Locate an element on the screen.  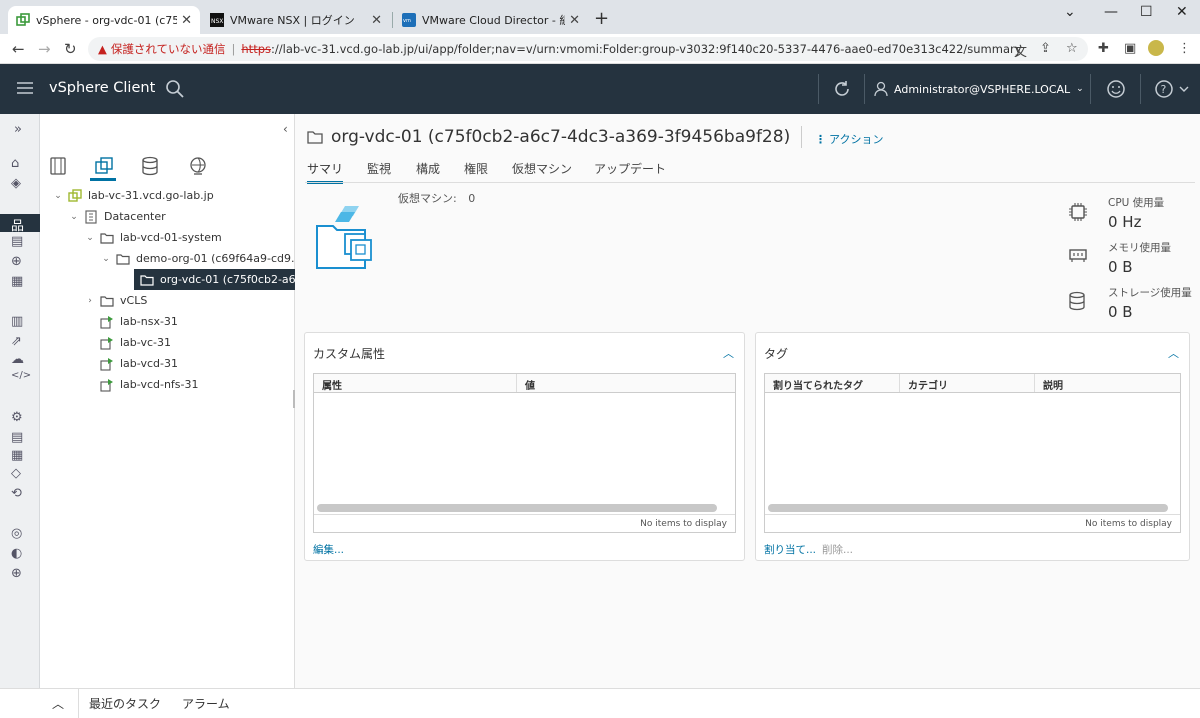
bottom-panel: ︿ 最近のタスク アラーム is located at coordinates (600, 703).